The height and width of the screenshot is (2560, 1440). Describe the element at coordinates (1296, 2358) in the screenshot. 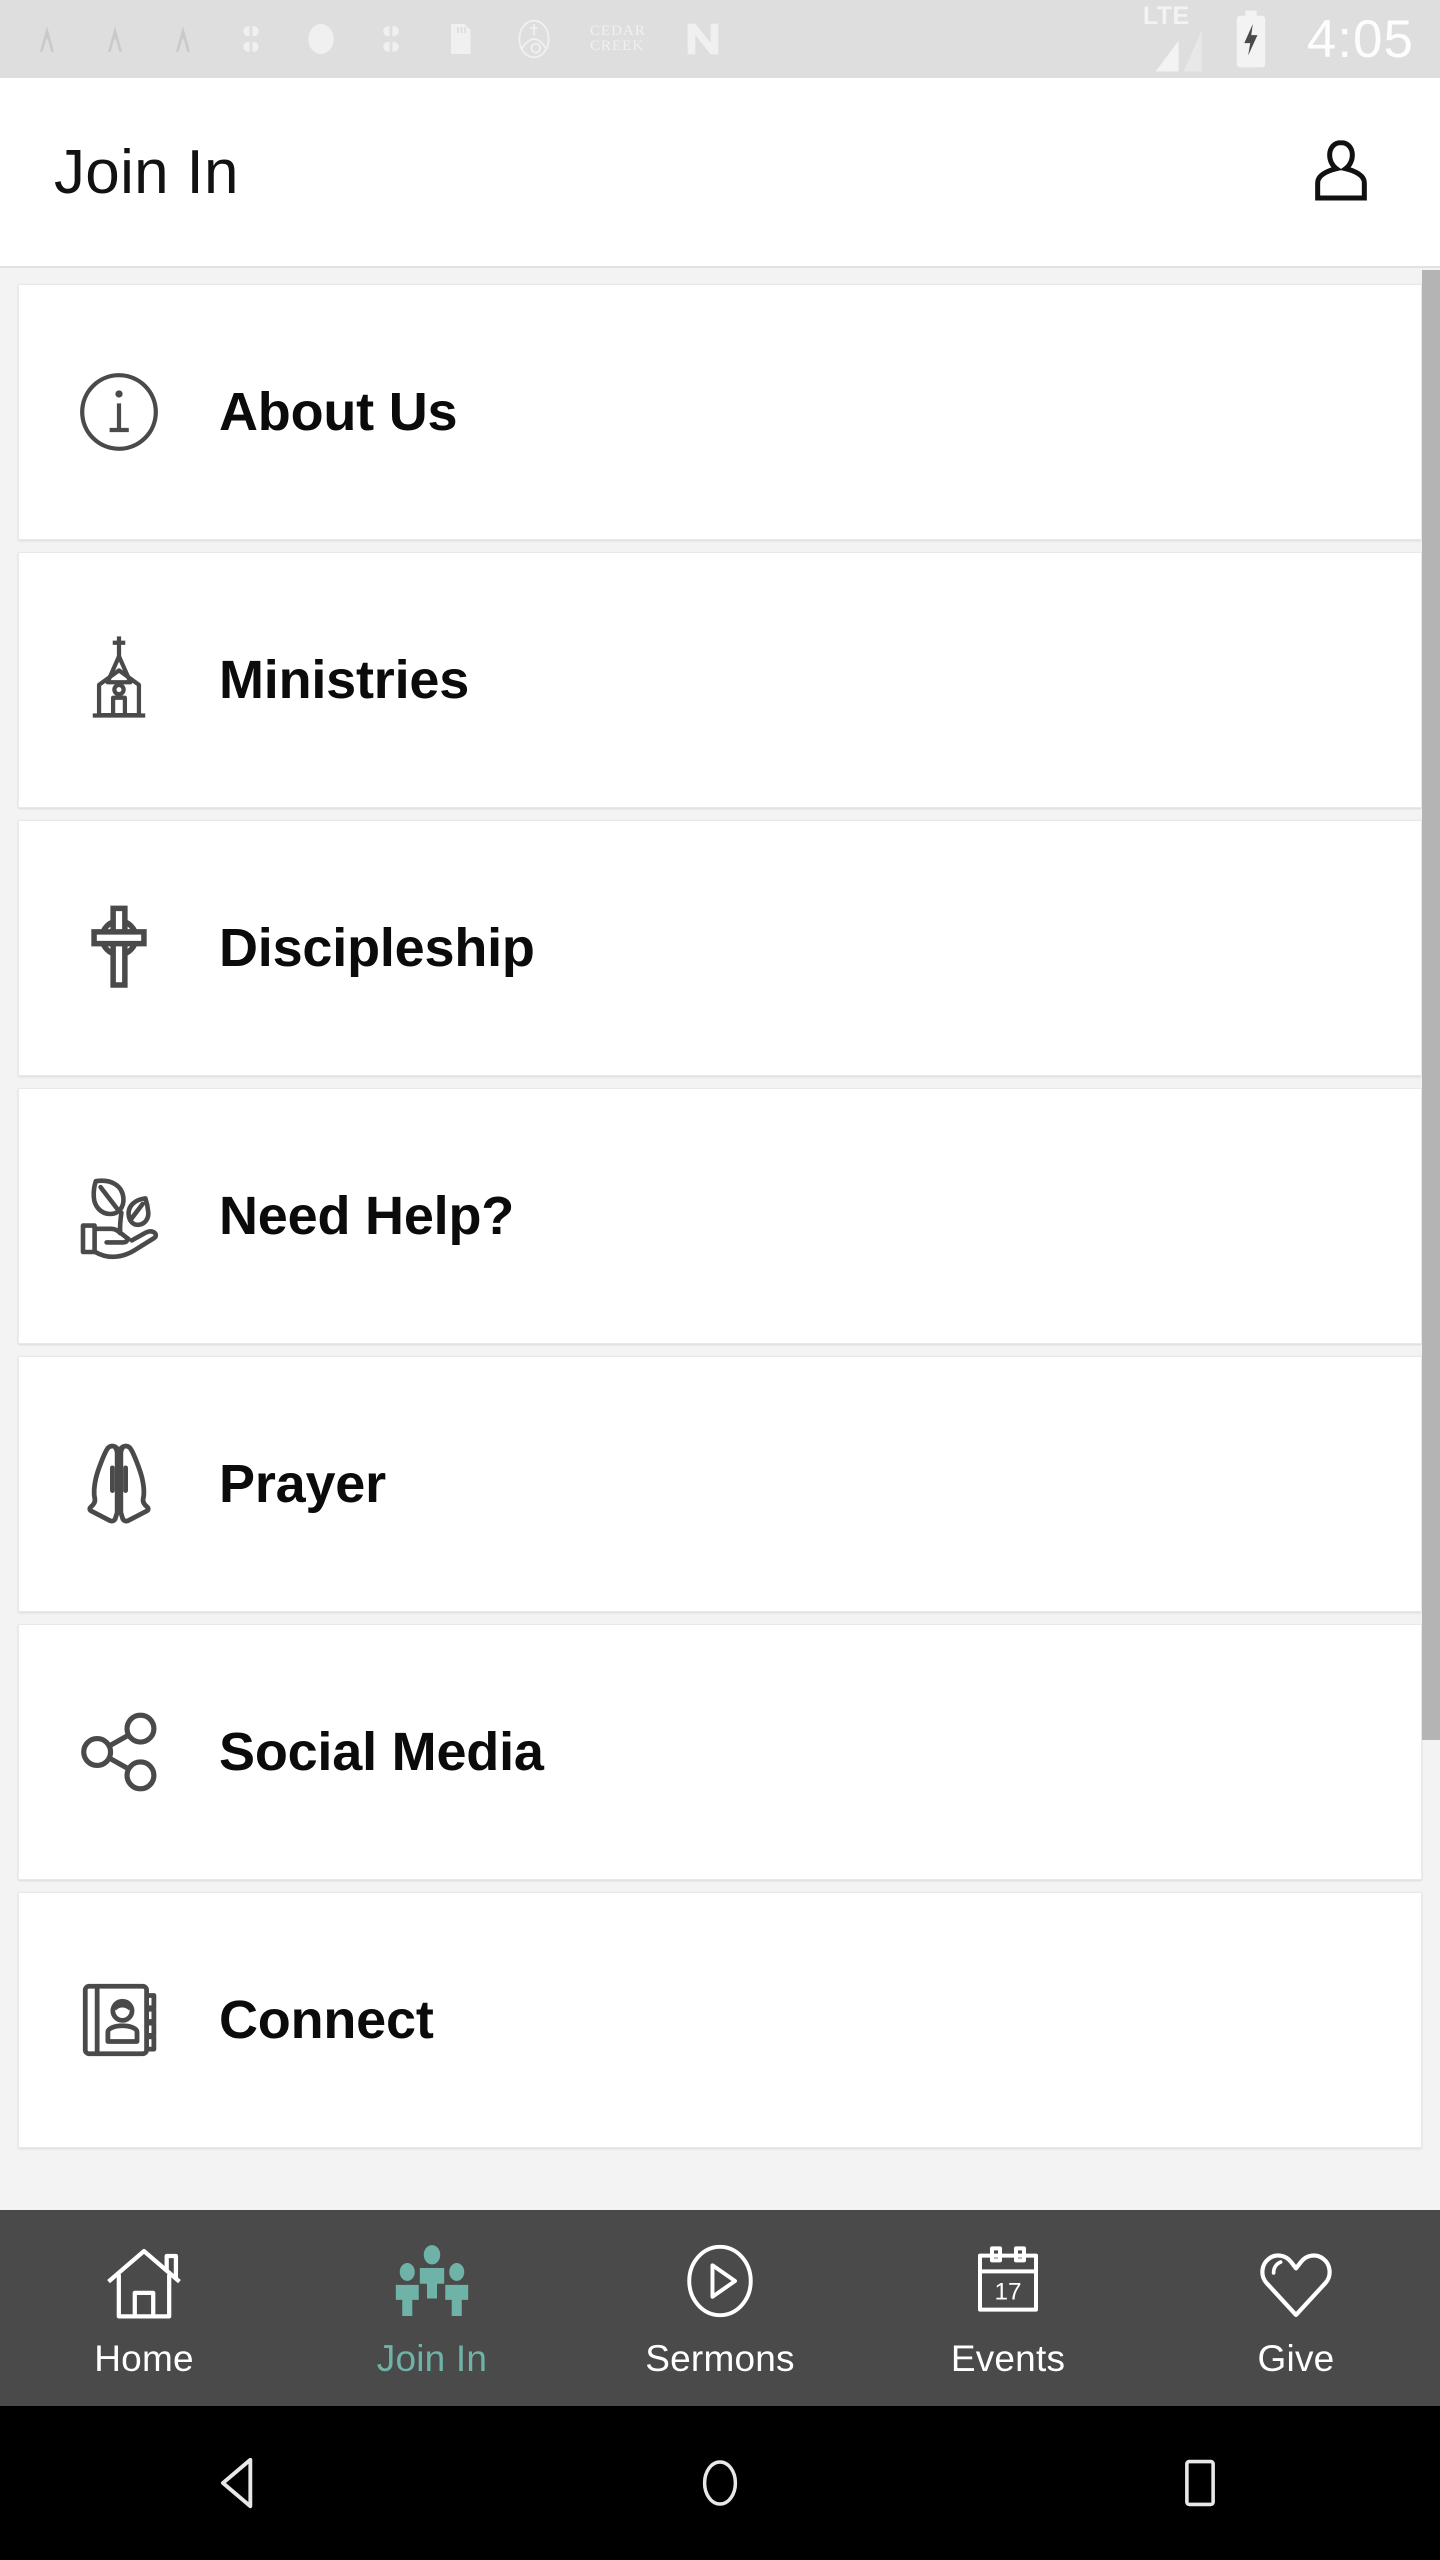

I see `nav-tab-label: Give` at that location.